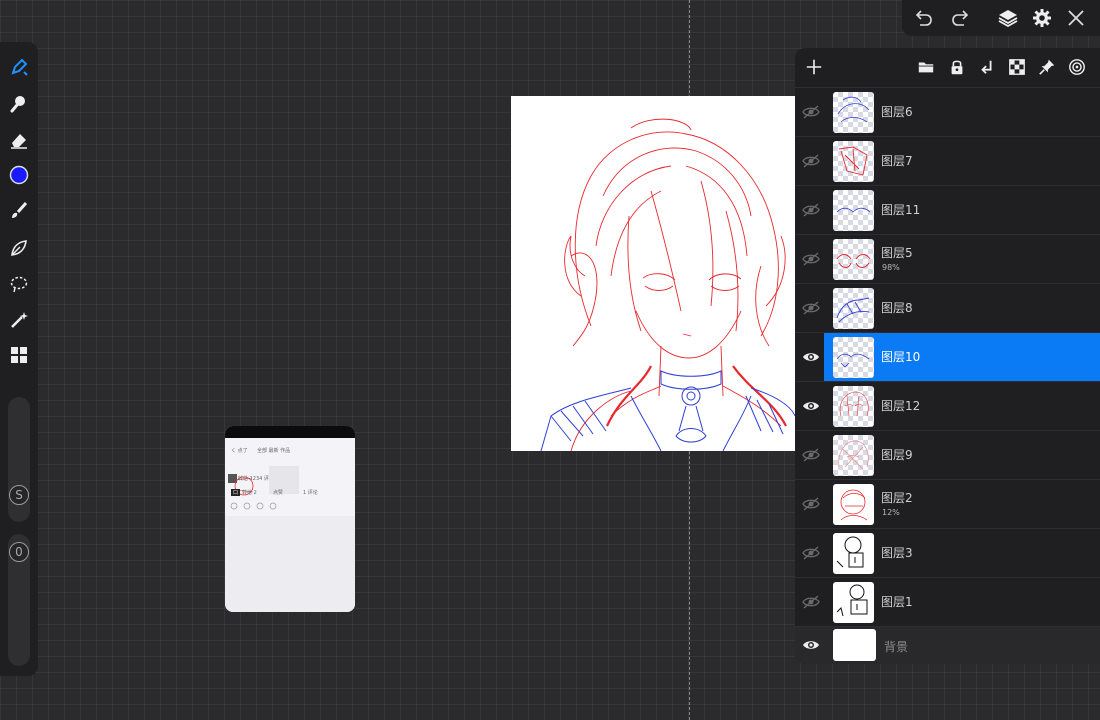  Describe the element at coordinates (19, 284) in the screenshot. I see `lasso-icon` at that location.